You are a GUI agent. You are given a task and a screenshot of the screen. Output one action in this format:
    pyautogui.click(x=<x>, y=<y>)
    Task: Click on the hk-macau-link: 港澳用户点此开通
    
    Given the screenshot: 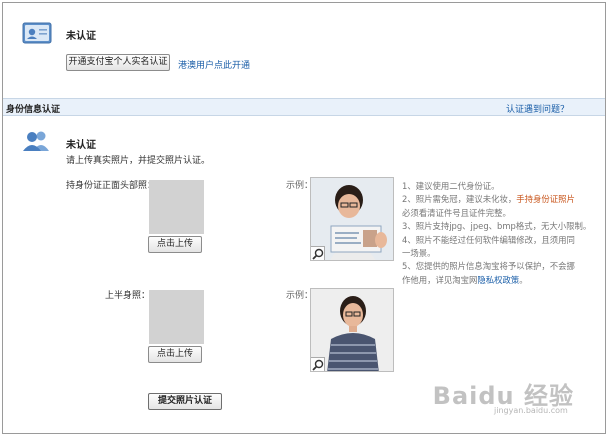 What is the action you would take?
    pyautogui.click(x=214, y=64)
    